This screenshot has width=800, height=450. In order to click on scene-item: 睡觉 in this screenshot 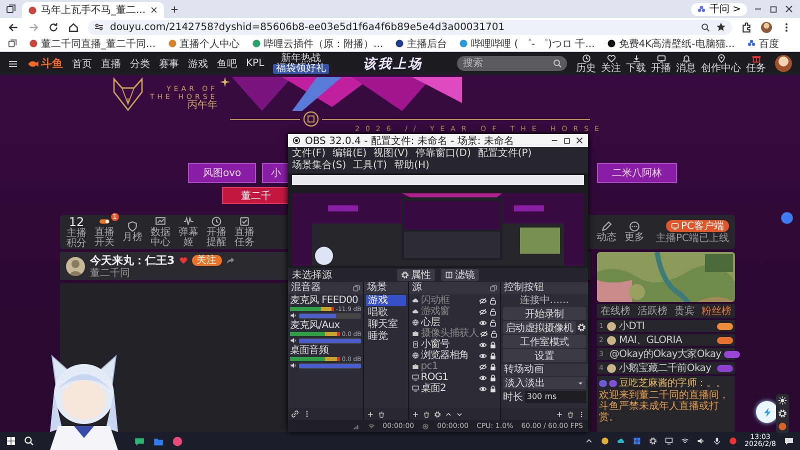, I will do `click(386, 336)`.